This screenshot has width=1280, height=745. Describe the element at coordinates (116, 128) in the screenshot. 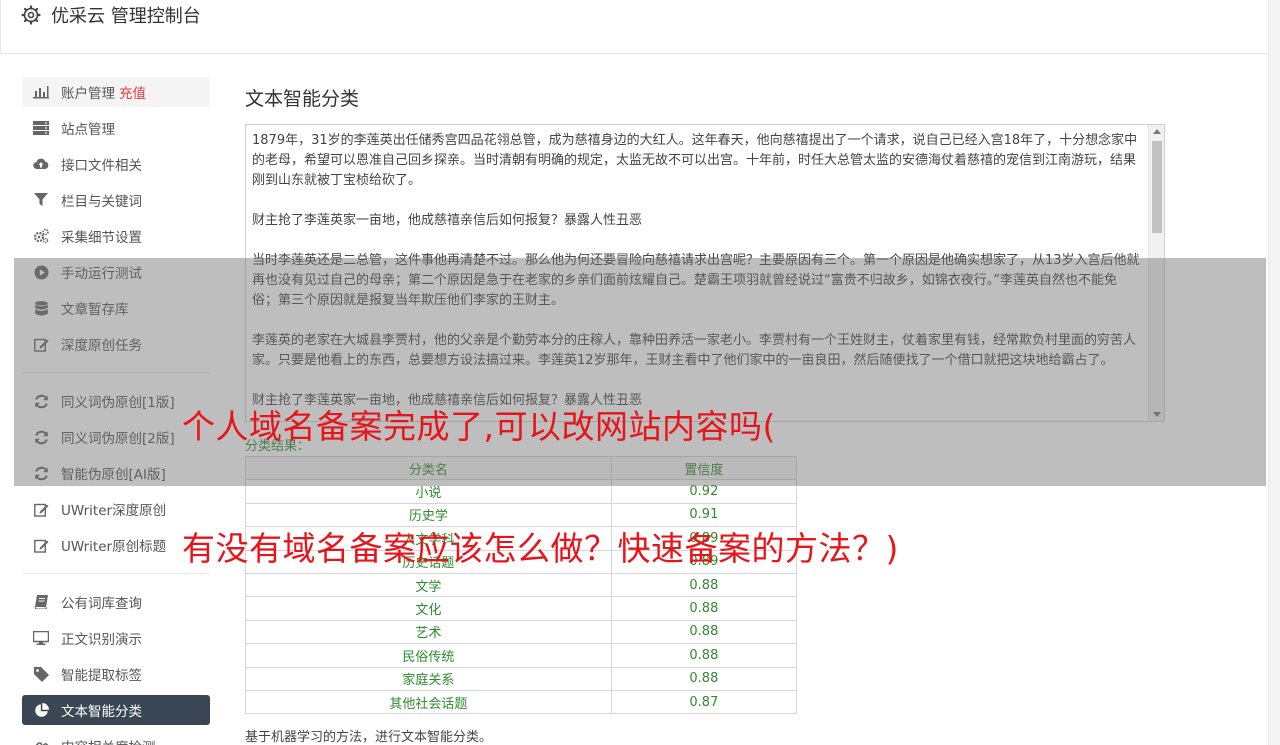

I see `sidebar-item-sites: 站点管理` at that location.